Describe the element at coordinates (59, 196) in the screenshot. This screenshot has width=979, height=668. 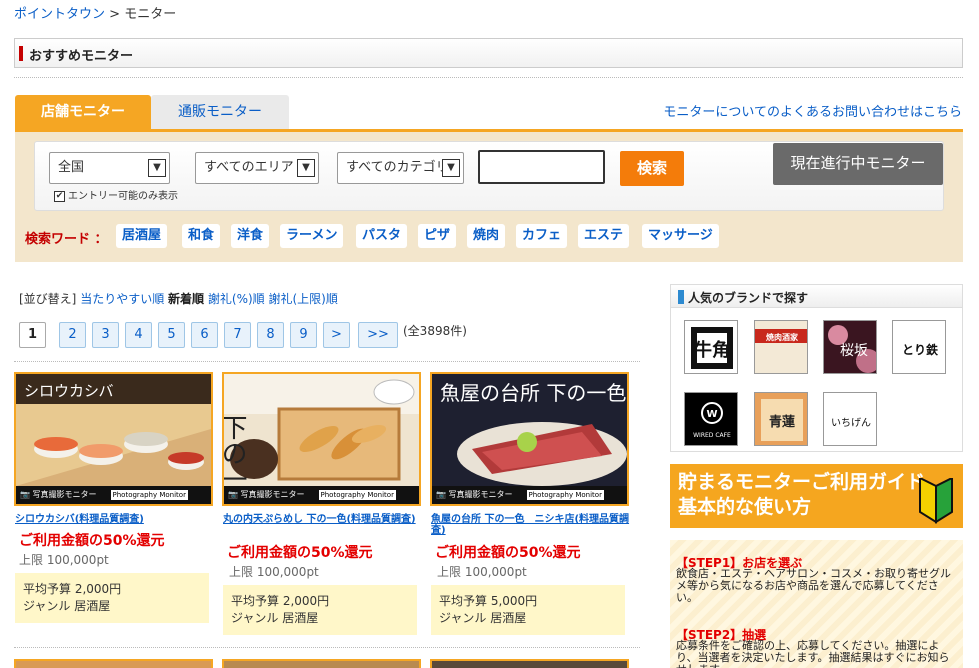
I see `checkbox-checked-icon: ✔` at that location.